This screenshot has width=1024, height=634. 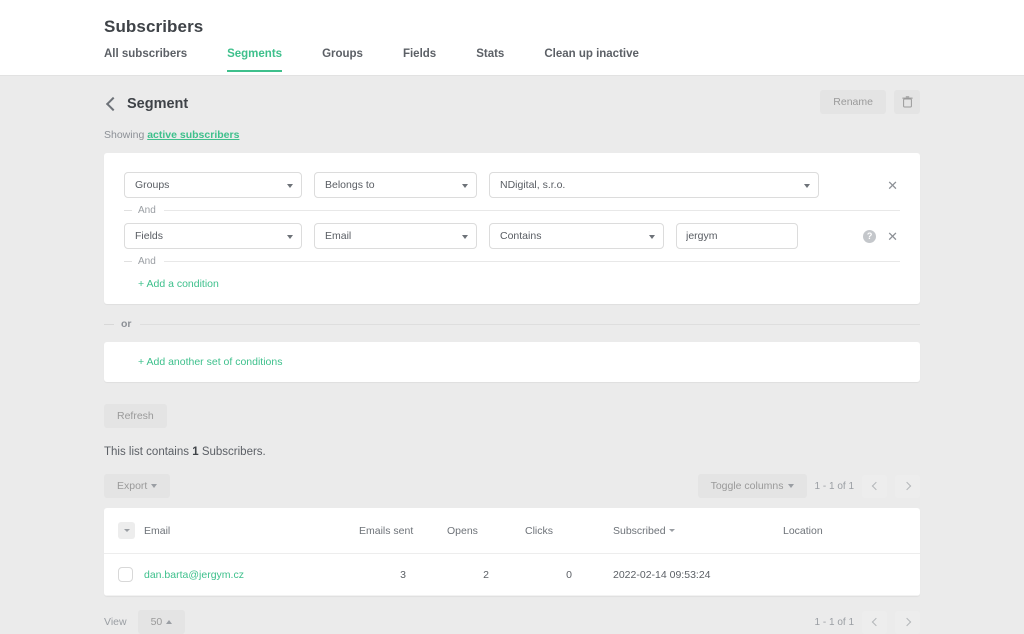 What do you see at coordinates (512, 416) in the screenshot?
I see `refresh-row: Refresh` at bounding box center [512, 416].